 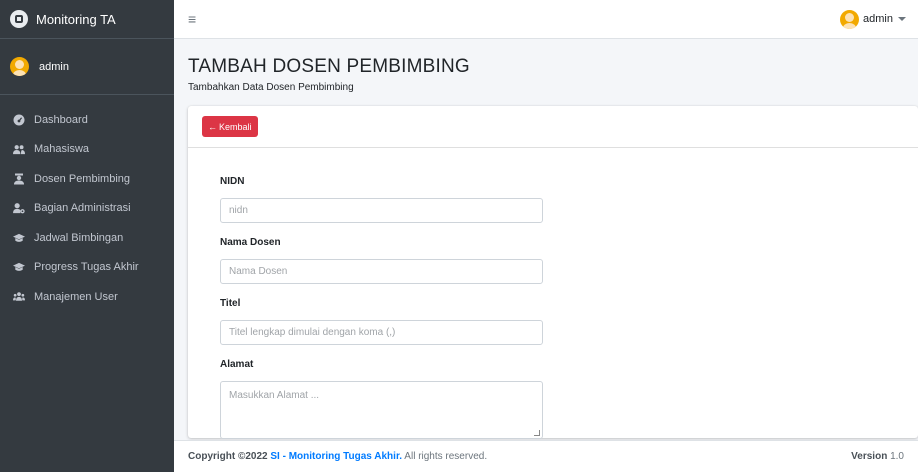 What do you see at coordinates (250, 242) in the screenshot?
I see `nama-dosen-label: Nama Dosen` at bounding box center [250, 242].